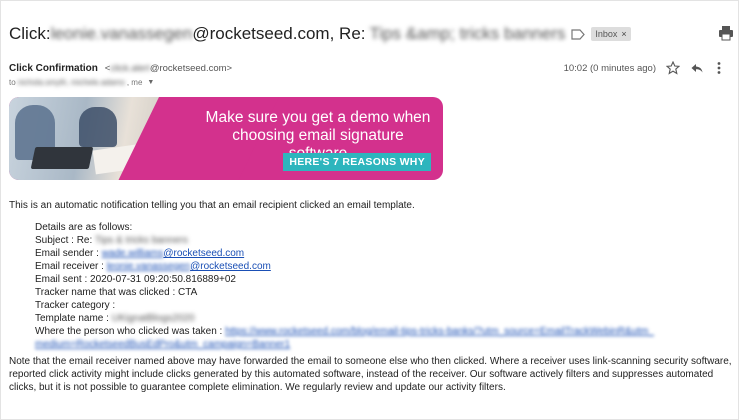  What do you see at coordinates (134, 82) in the screenshot?
I see `to-suffix: , me` at bounding box center [134, 82].